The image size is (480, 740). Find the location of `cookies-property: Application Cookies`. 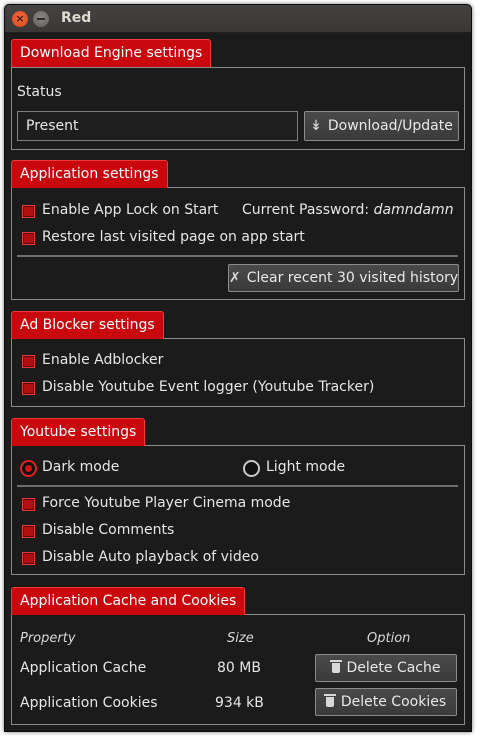

cookies-property: Application Cookies is located at coordinates (89, 703).